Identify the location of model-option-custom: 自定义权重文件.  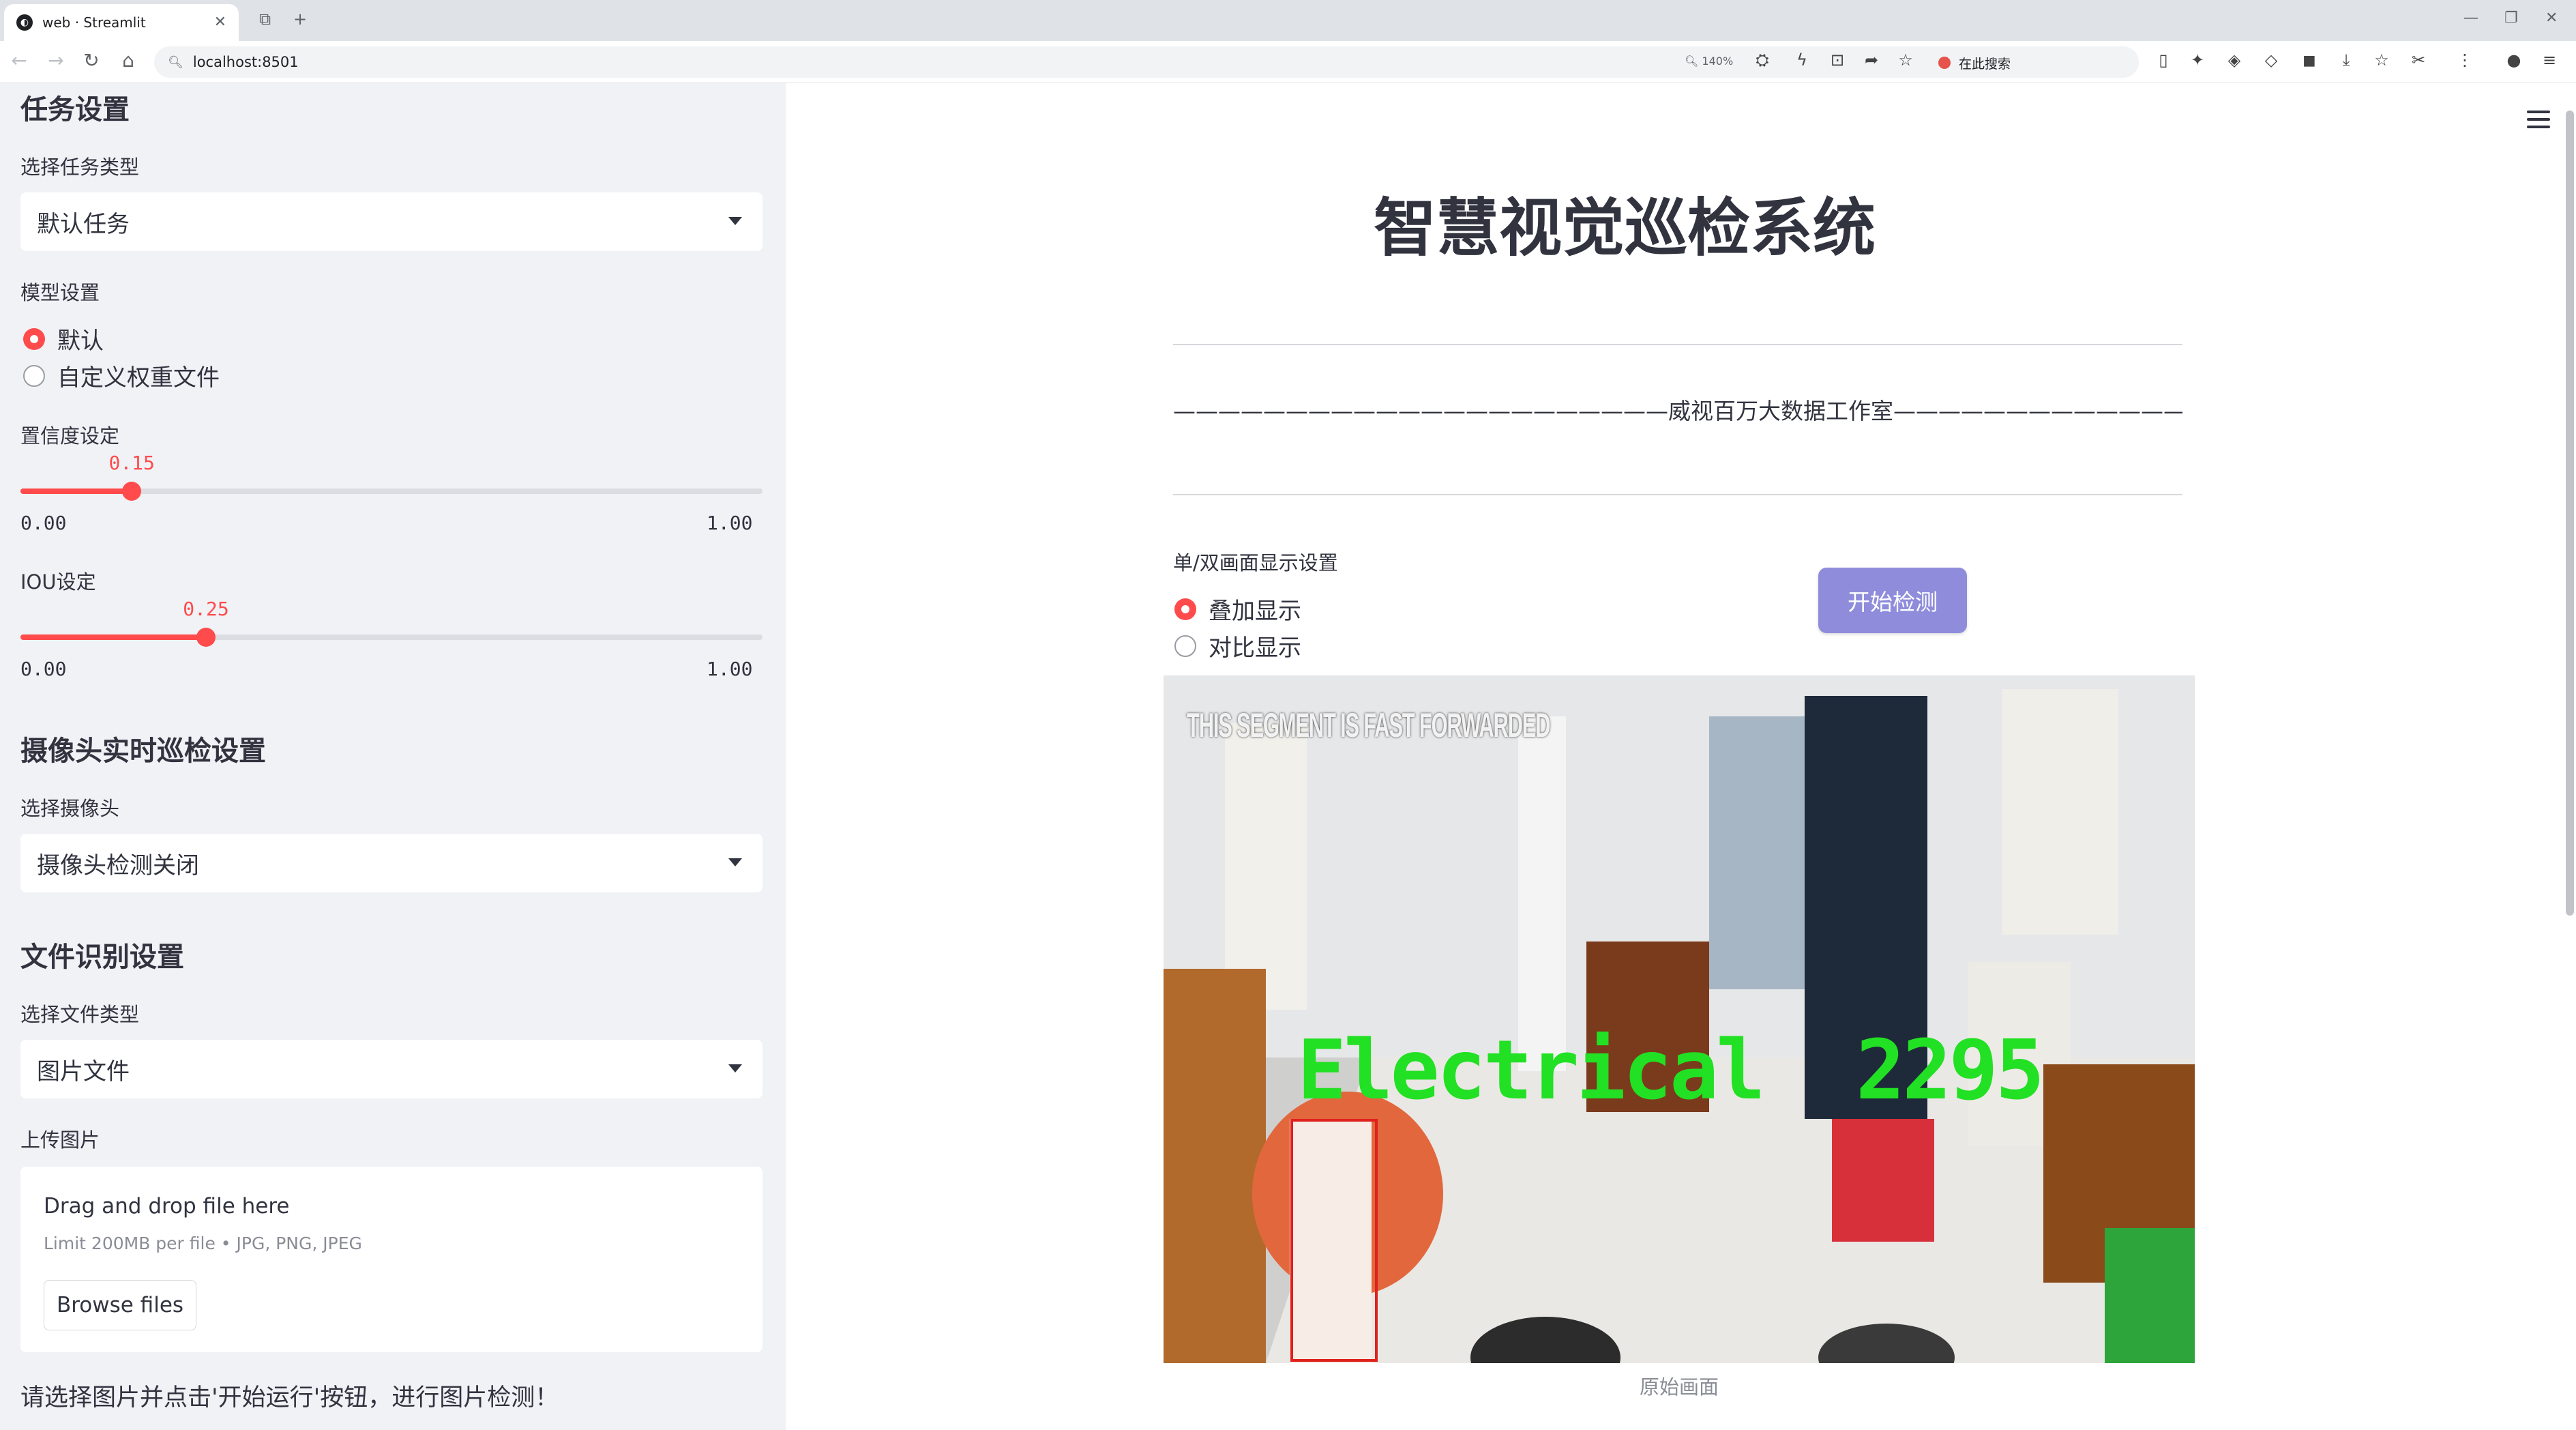
(121, 375).